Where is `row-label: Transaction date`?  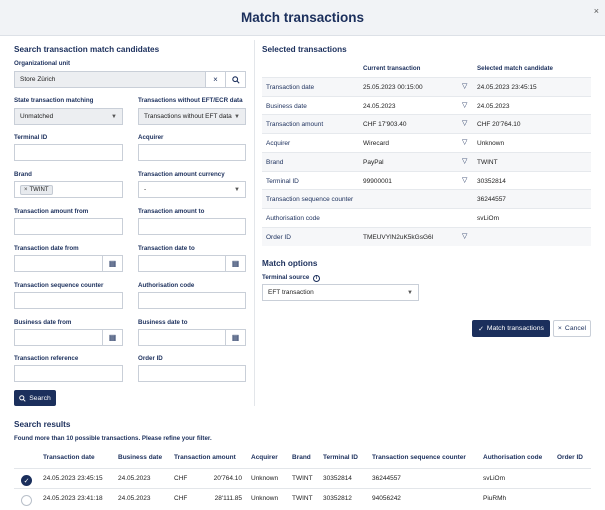
row-label: Transaction date is located at coordinates (290, 87).